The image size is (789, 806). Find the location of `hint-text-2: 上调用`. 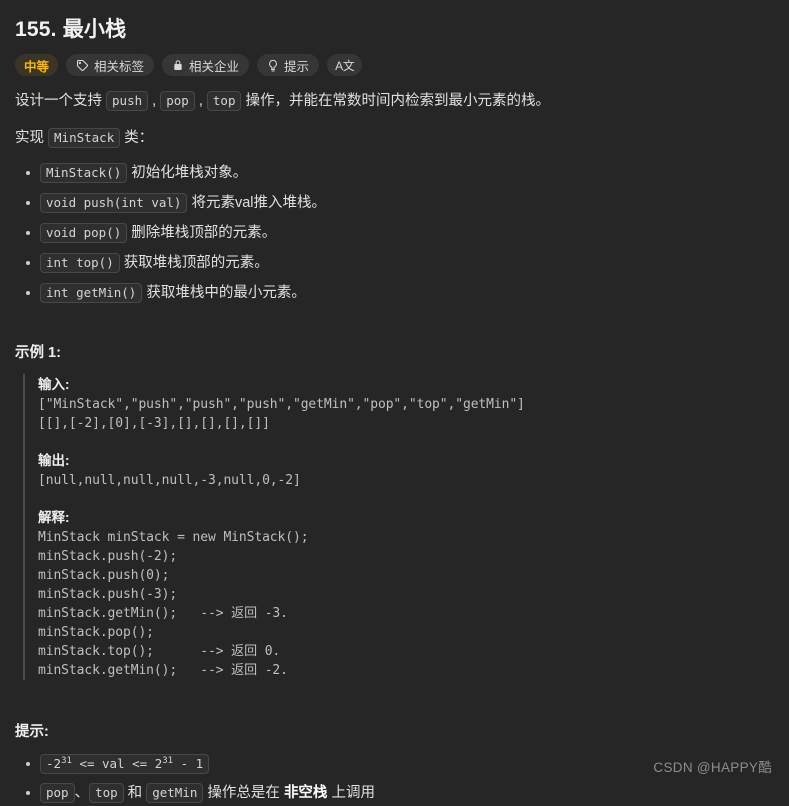

hint-text-2: 上调用 is located at coordinates (351, 793).